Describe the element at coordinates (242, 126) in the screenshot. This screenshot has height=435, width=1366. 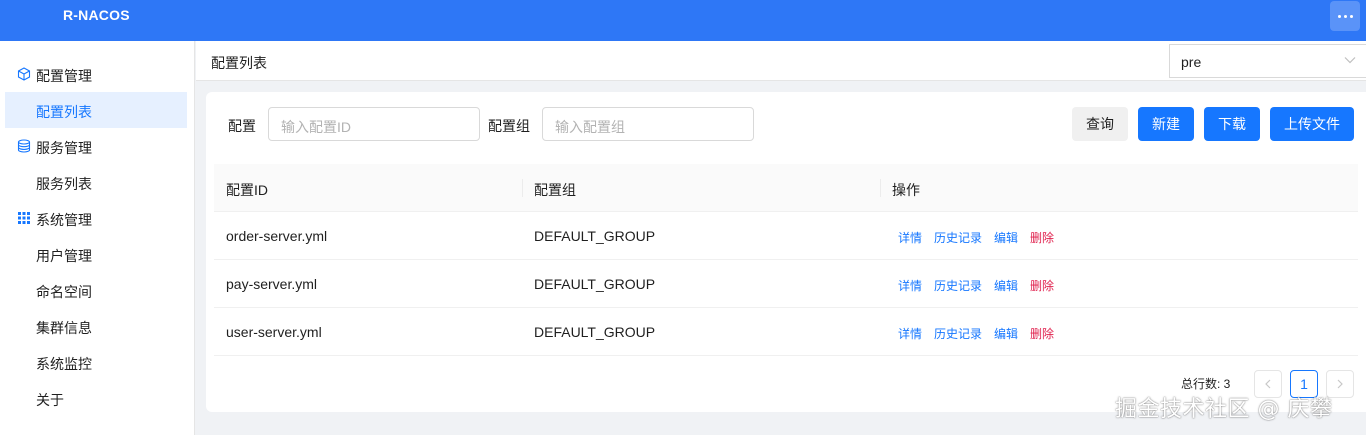
I see `config-id-label: 配置` at that location.